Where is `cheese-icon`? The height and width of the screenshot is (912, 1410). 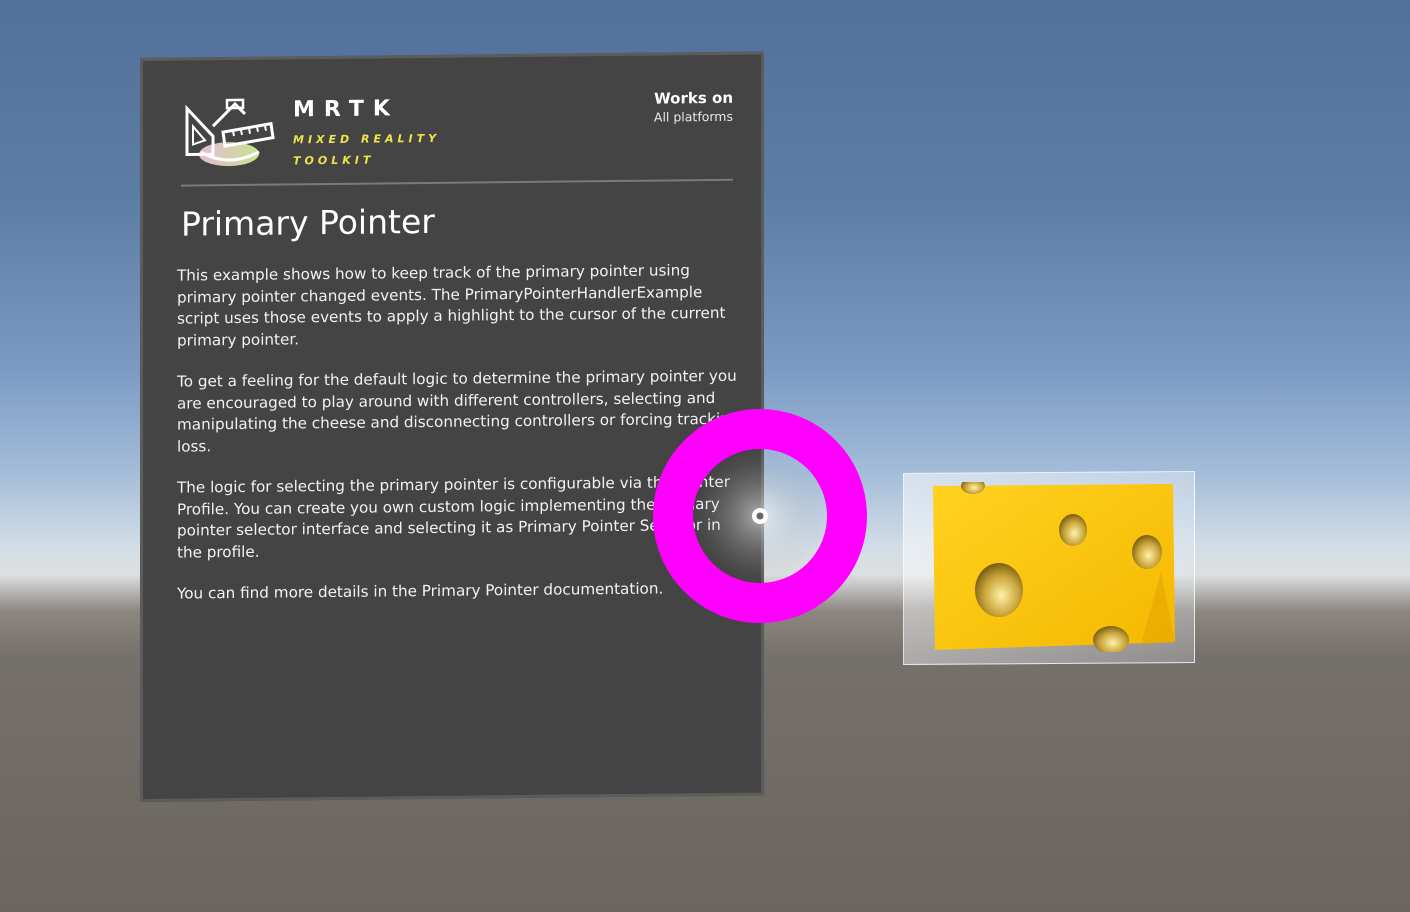 cheese-icon is located at coordinates (1054, 567).